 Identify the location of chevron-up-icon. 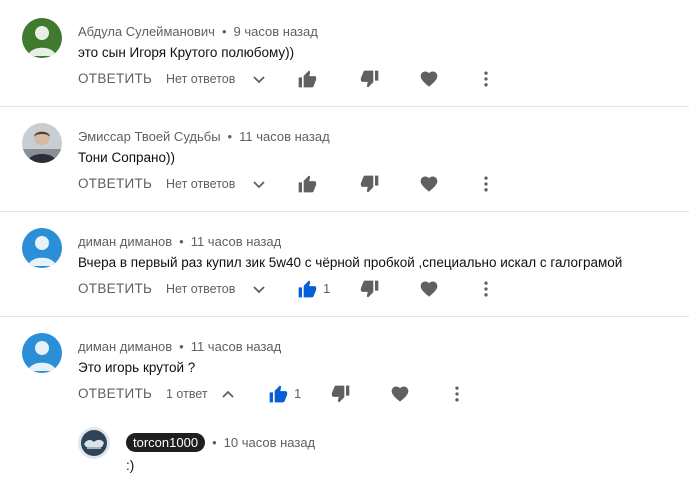
(228, 394).